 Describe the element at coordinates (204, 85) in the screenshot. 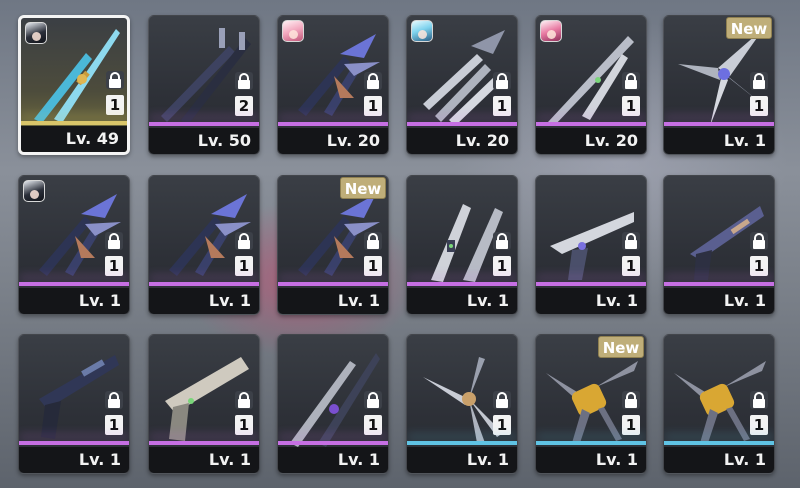

I see `weapon-card: 2 Lv. 50` at that location.